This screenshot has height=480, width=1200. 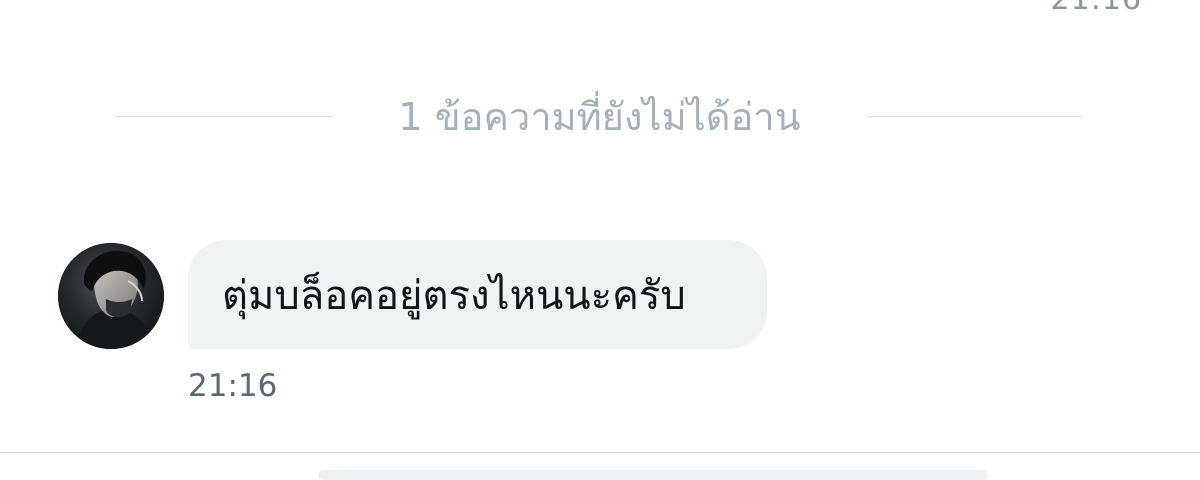 I want to click on composer-divider, so click(x=600, y=452).